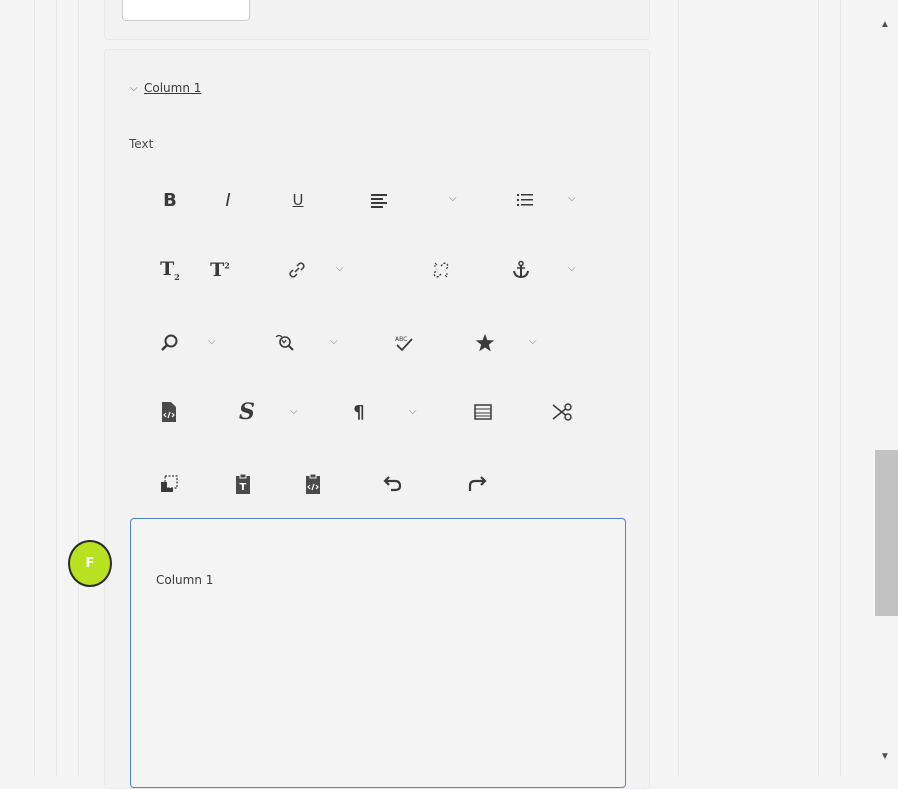 The width and height of the screenshot is (898, 789). I want to click on unlink-icon, so click(441, 270).